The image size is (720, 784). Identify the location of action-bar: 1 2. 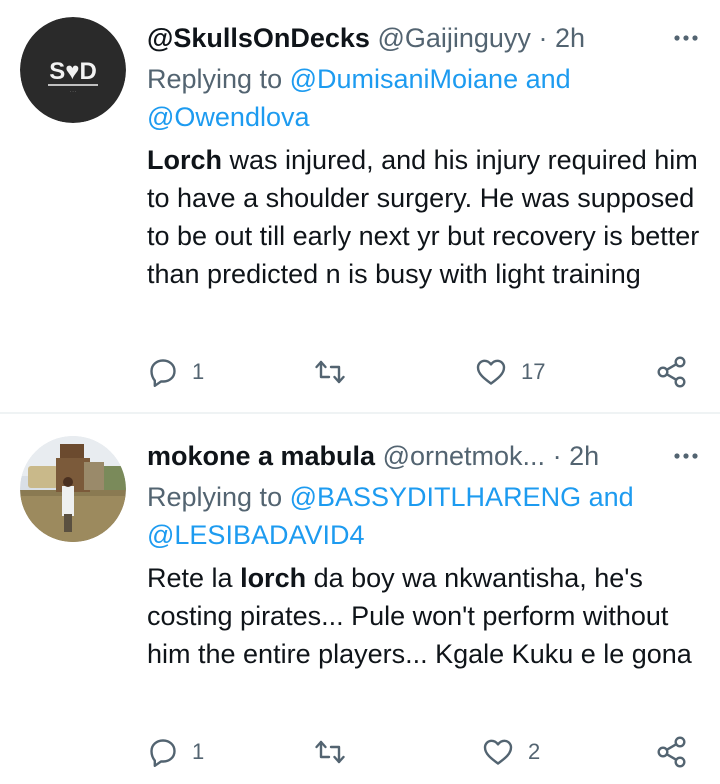
(360, 752).